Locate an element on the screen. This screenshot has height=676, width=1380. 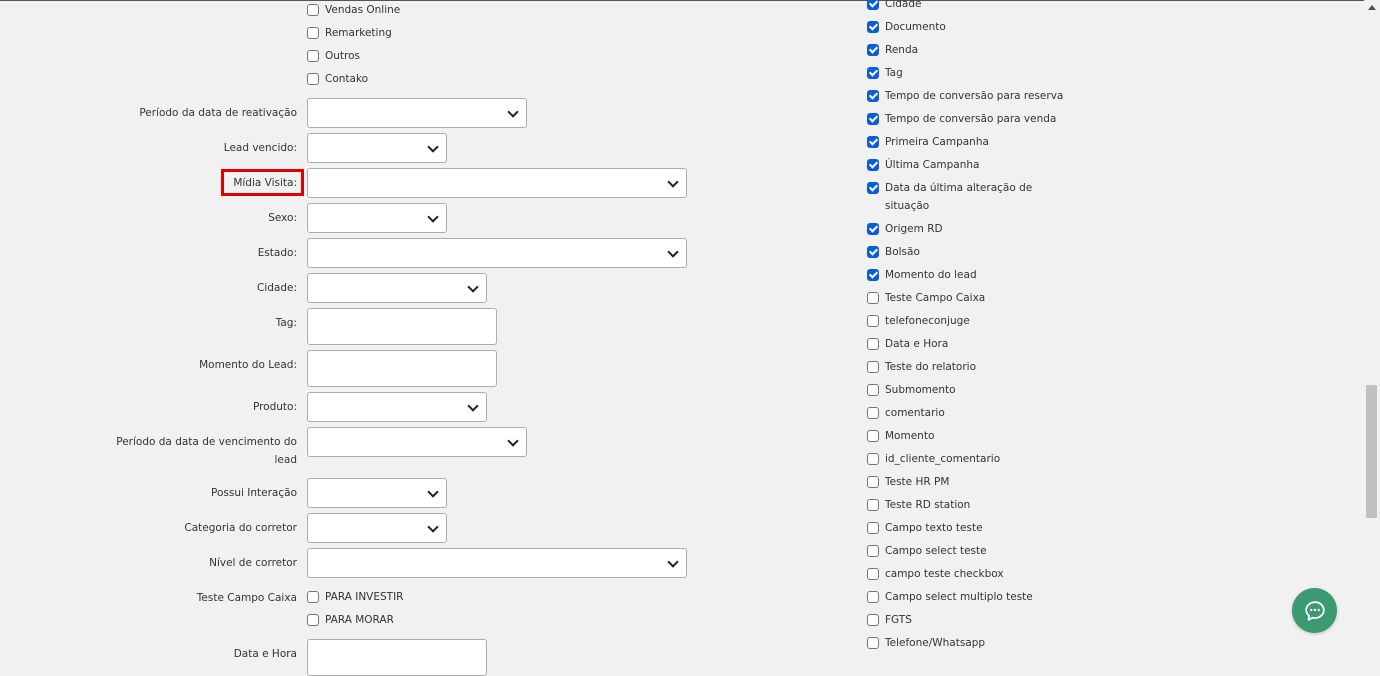
select-cidade is located at coordinates (397, 288).